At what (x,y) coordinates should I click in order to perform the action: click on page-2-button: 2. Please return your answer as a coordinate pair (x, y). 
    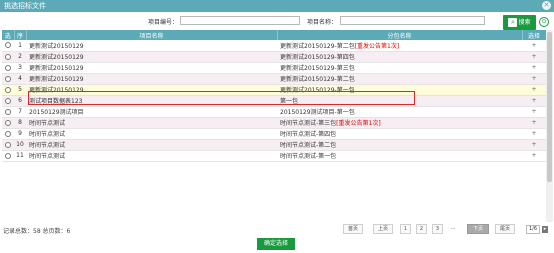
    Looking at the image, I should click on (421, 229).